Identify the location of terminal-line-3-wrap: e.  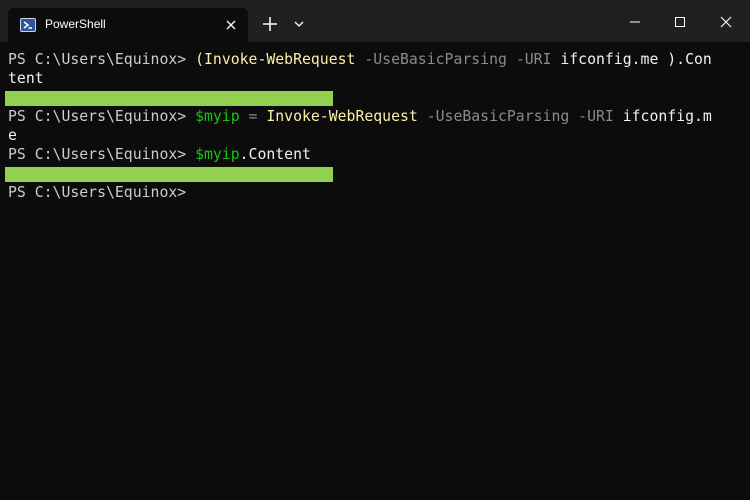
(12, 135).